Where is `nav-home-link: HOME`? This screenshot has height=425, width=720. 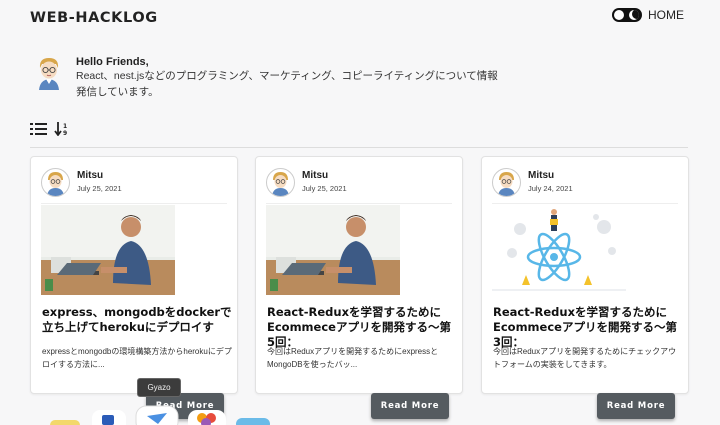
nav-home-link: HOME is located at coordinates (666, 15).